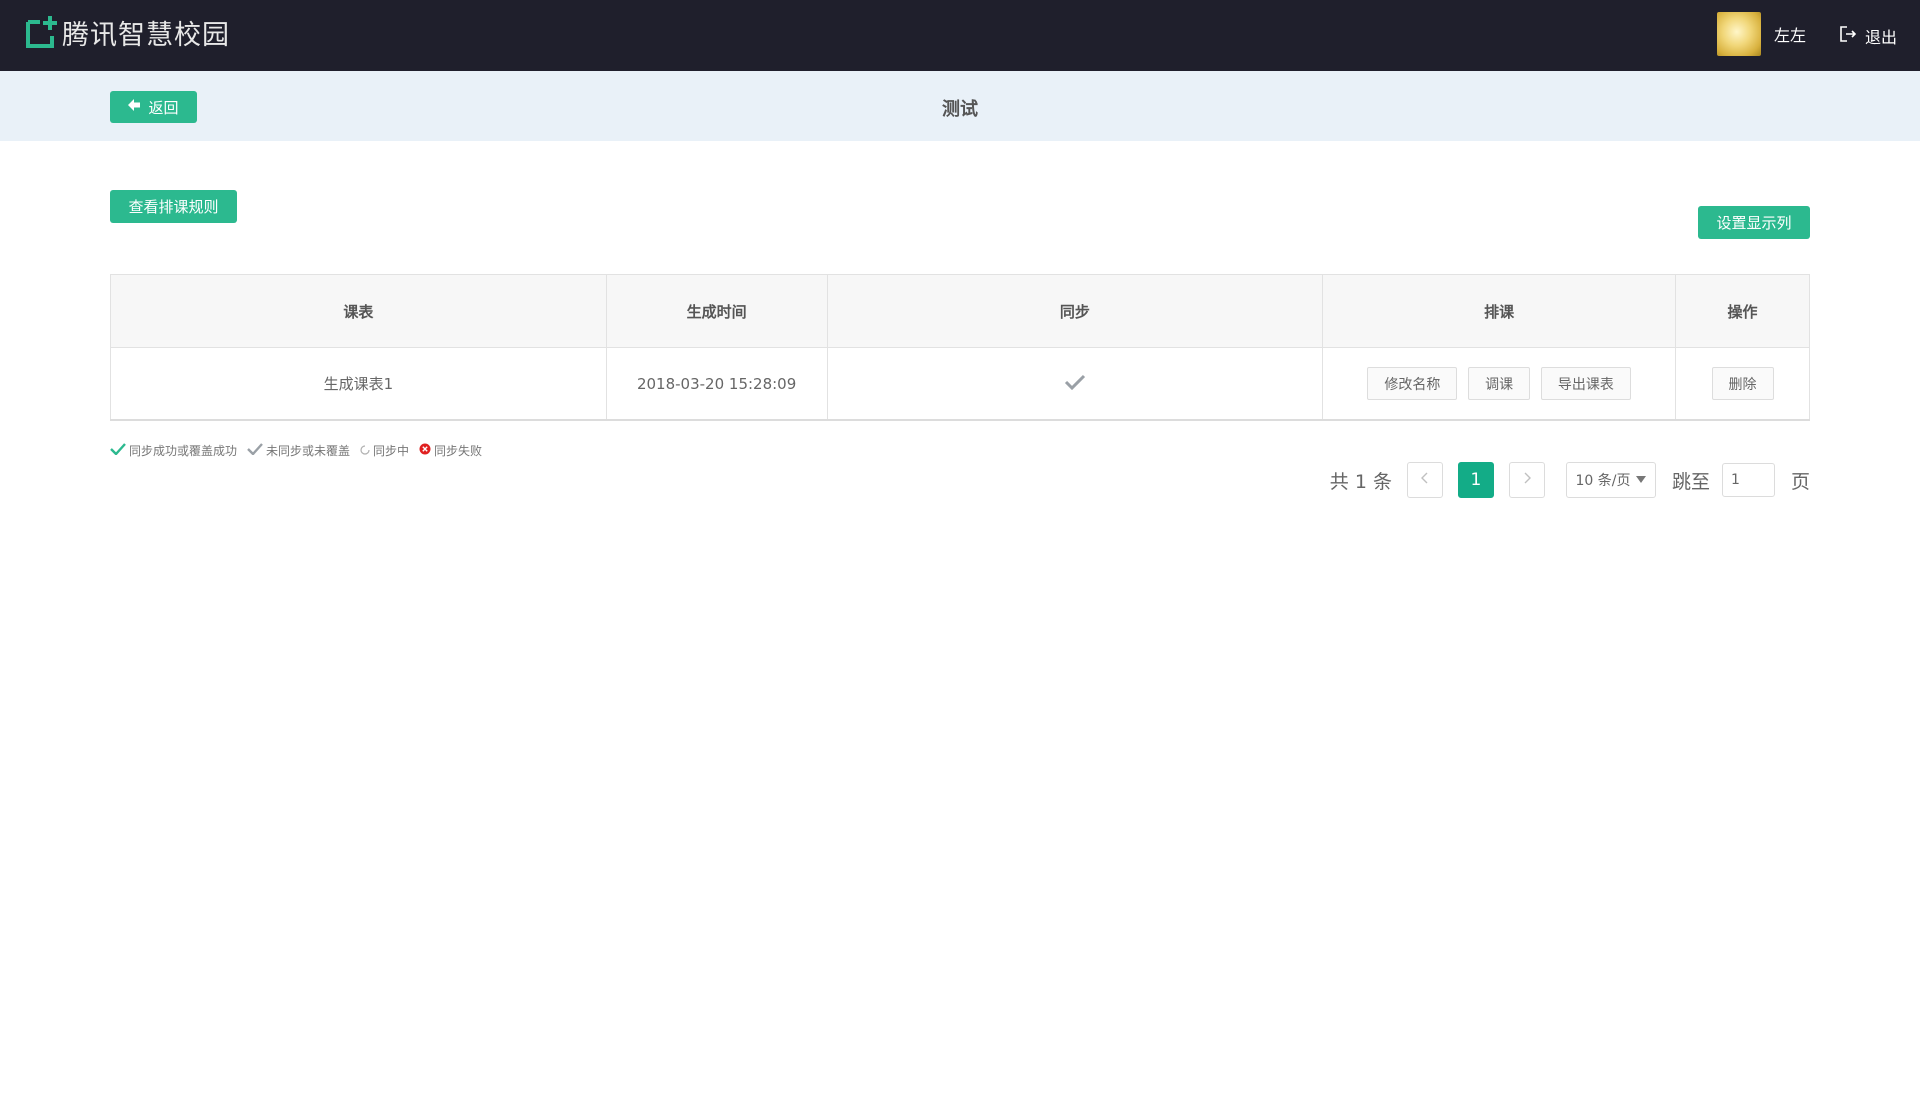 The height and width of the screenshot is (1101, 1920). I want to click on table-header-row: 课表 生成时间 同步 排课 操作, so click(960, 311).